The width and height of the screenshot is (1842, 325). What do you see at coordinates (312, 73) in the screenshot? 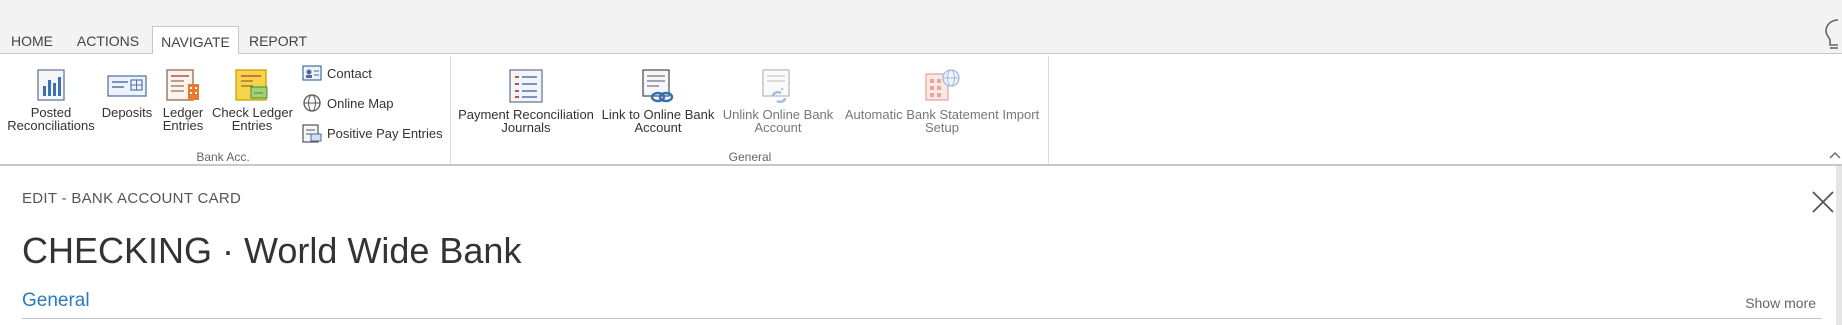
I see `contact-card-icon` at bounding box center [312, 73].